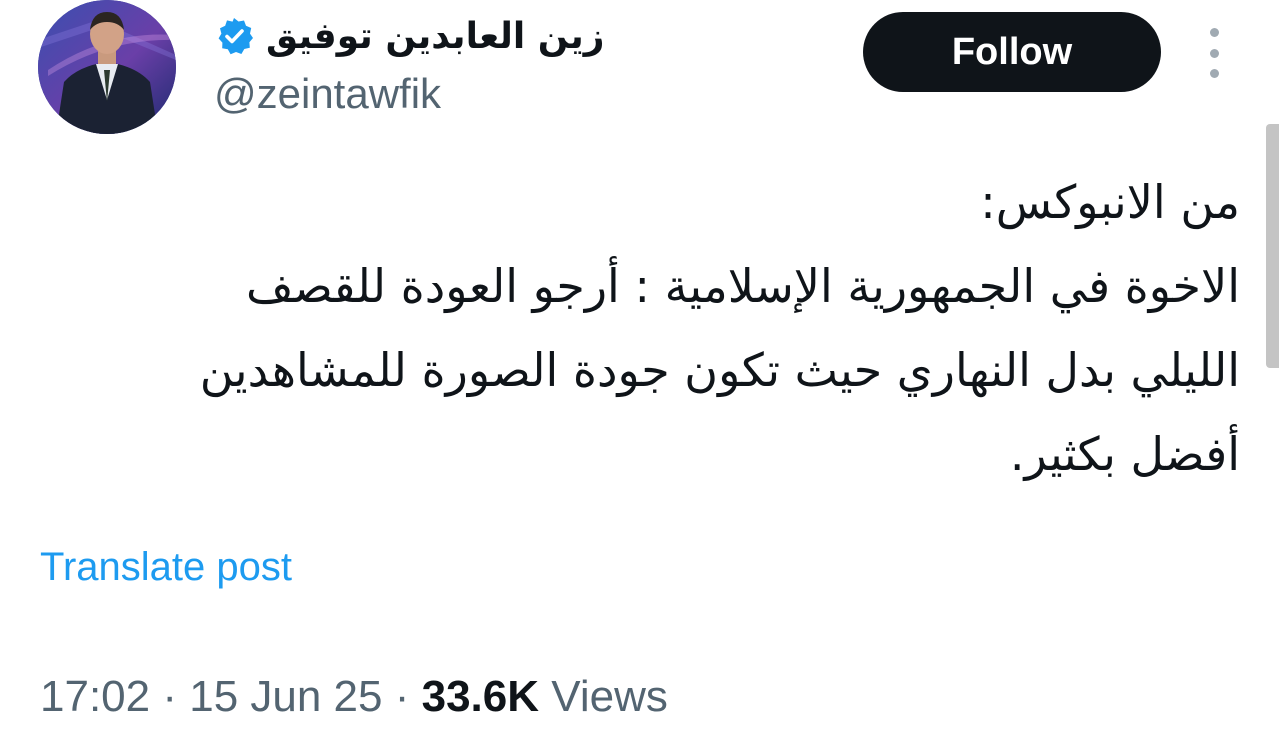  Describe the element at coordinates (166, 567) in the screenshot. I see `translate-post-link: Translate post` at that location.